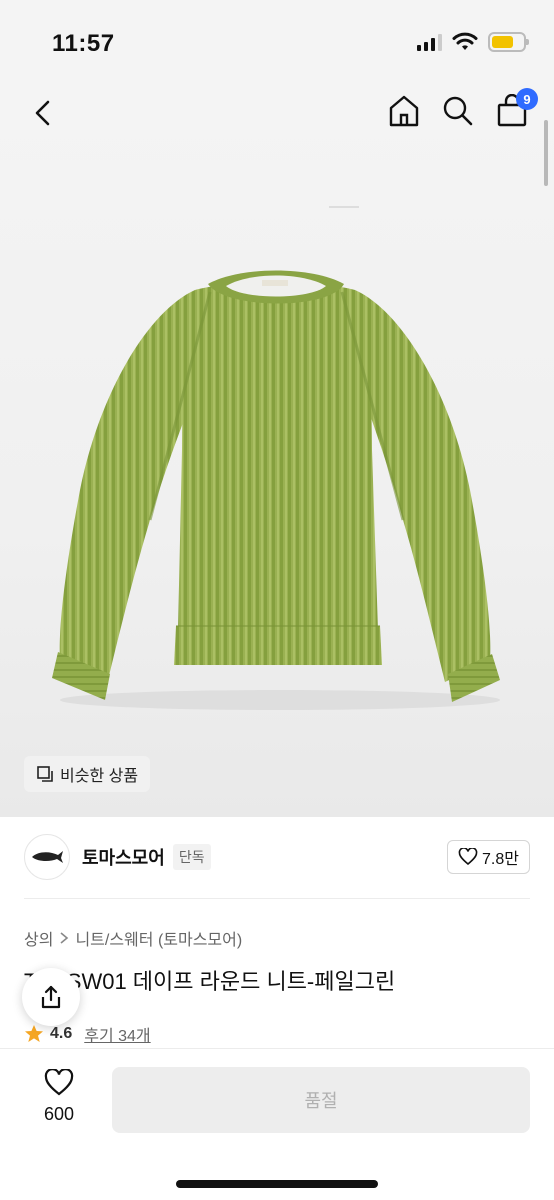 The image size is (554, 1200). Describe the element at coordinates (117, 1034) in the screenshot. I see `reviews-link: 후기 34개` at that location.